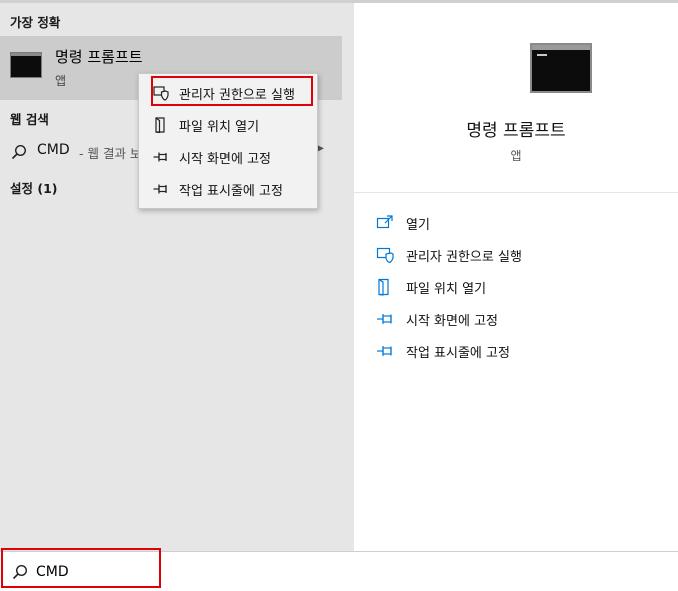 The height and width of the screenshot is (591, 678). I want to click on context-menu-open-file-location-label: 파일 위치 열기, so click(219, 127).